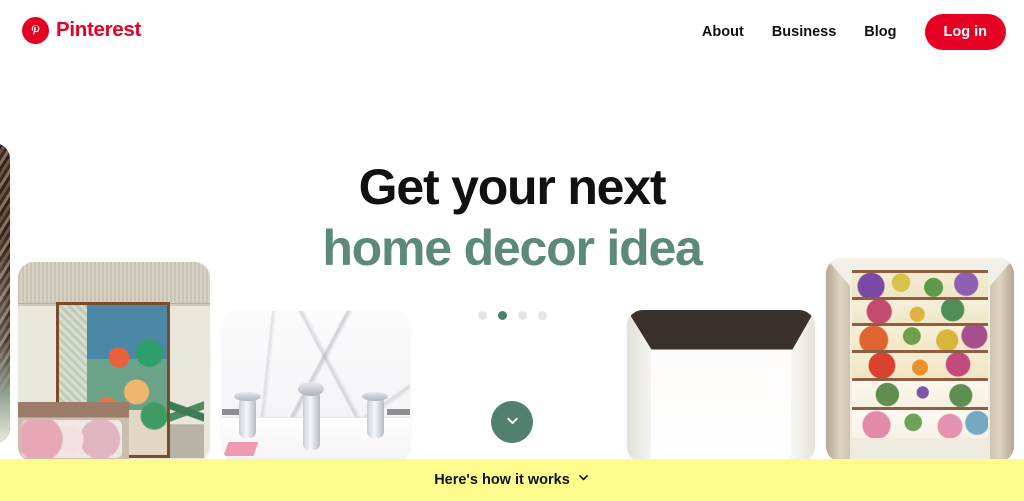 This screenshot has width=1024, height=501. I want to click on main-navigation: About Business Blog Log in, so click(847, 32).